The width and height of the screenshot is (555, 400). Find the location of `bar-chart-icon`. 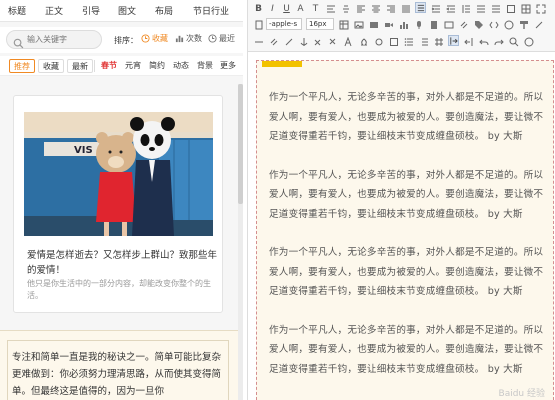

bar-chart-icon is located at coordinates (179, 39).